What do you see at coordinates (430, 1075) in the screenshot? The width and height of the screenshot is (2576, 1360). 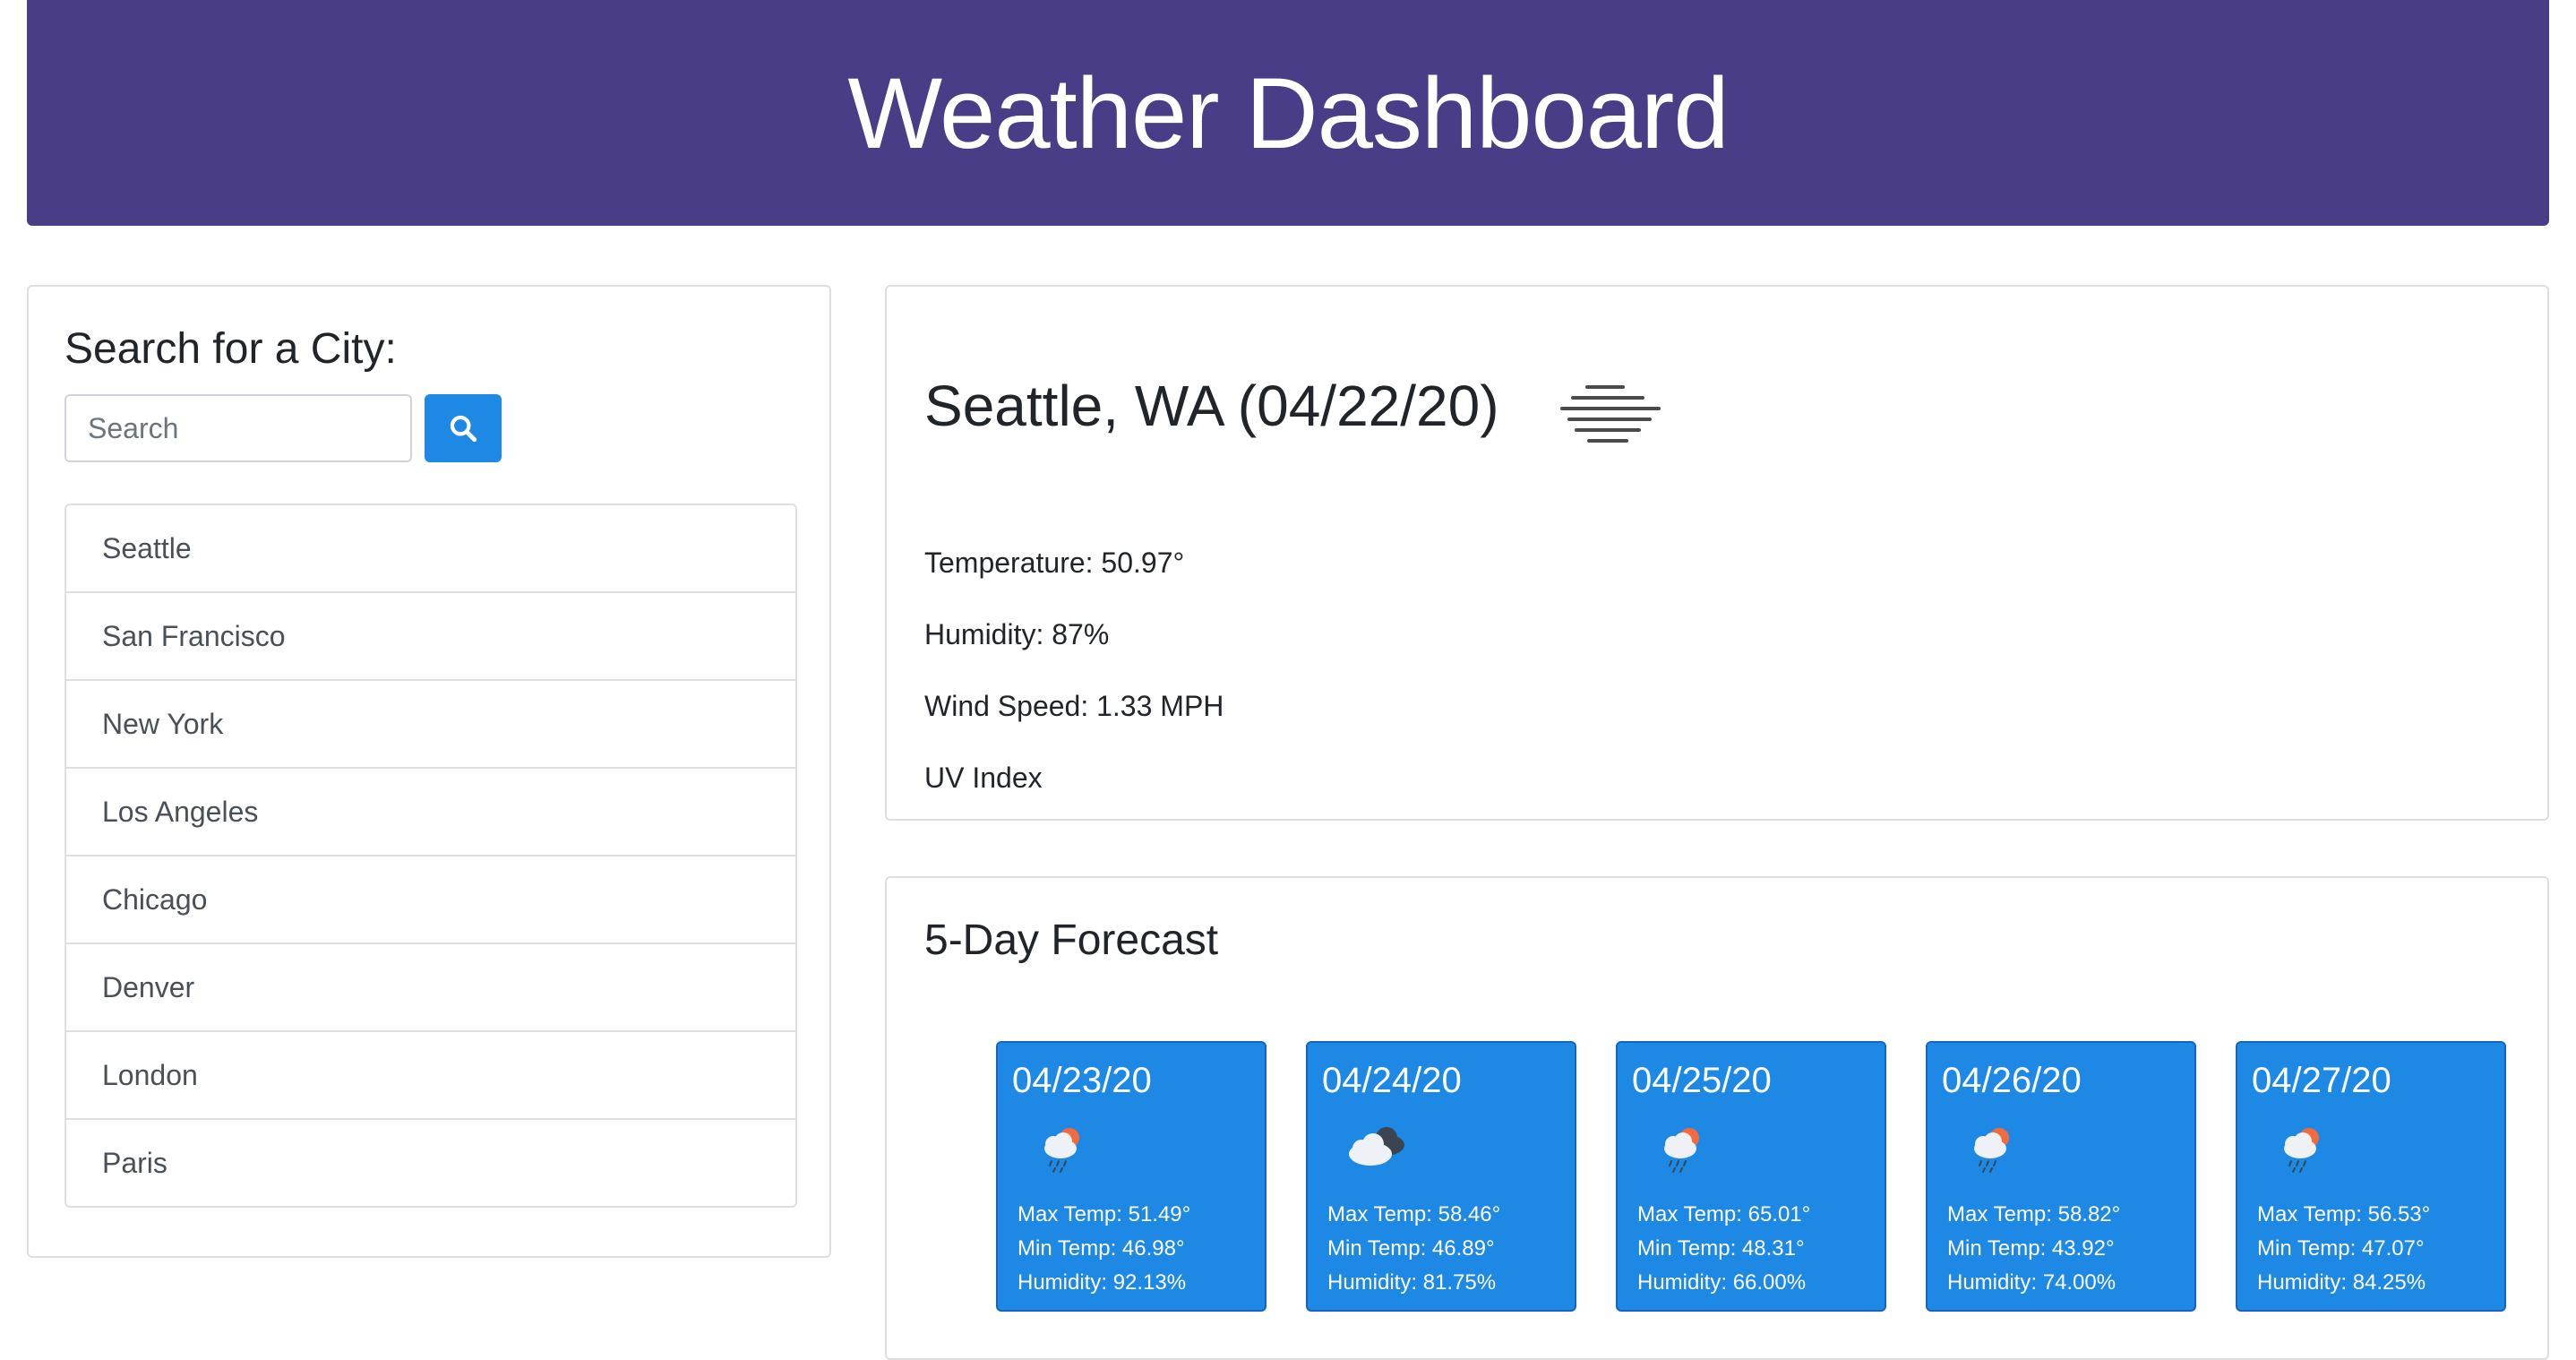 I see `city-item-london: London` at bounding box center [430, 1075].